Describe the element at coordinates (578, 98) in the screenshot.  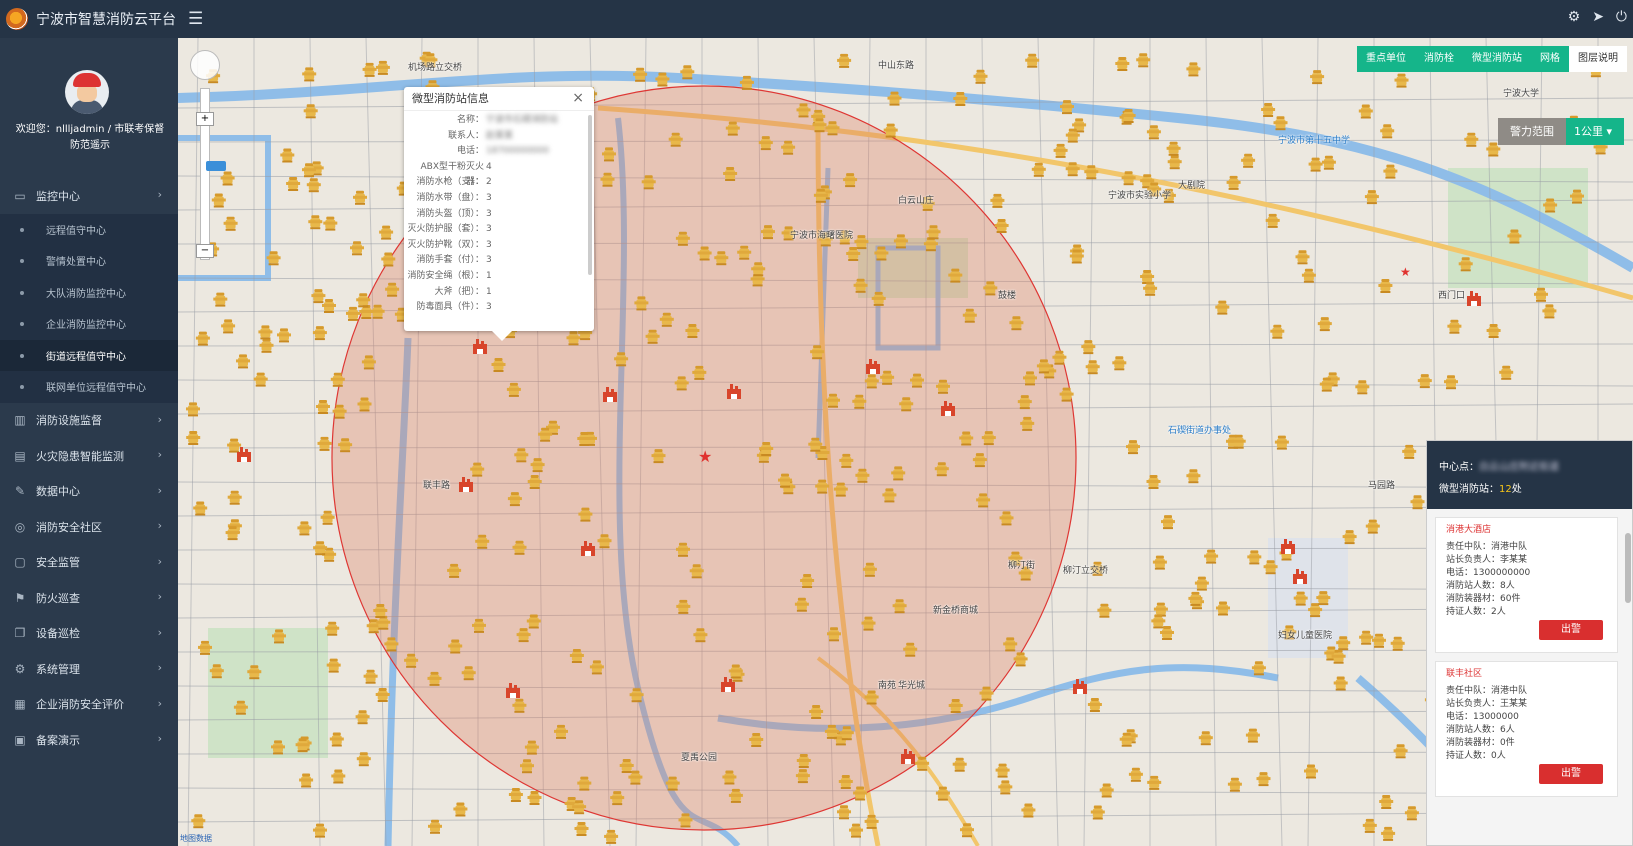
I see `close-icon: ×` at that location.